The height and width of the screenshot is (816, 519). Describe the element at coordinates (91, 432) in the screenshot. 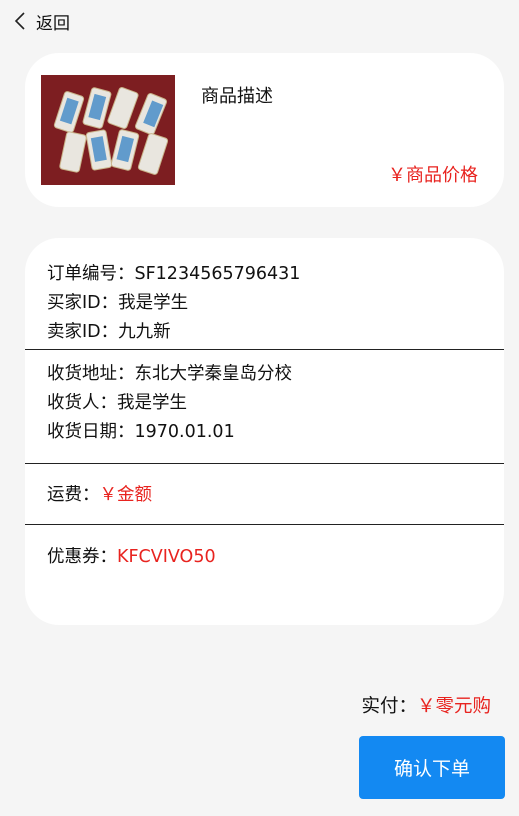

I see `delivery-date-label: 收货日期：` at that location.